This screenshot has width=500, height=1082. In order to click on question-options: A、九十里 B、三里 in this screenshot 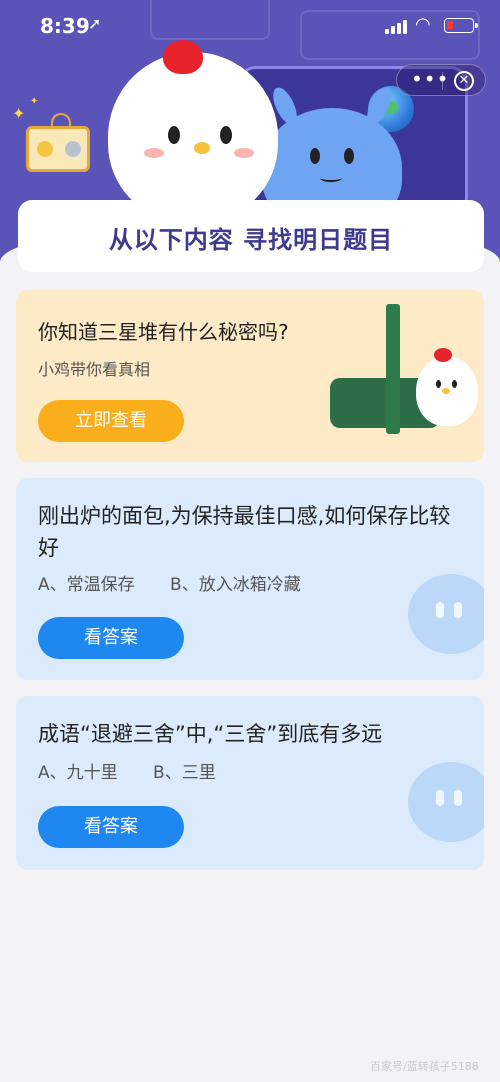, I will do `click(142, 770)`.